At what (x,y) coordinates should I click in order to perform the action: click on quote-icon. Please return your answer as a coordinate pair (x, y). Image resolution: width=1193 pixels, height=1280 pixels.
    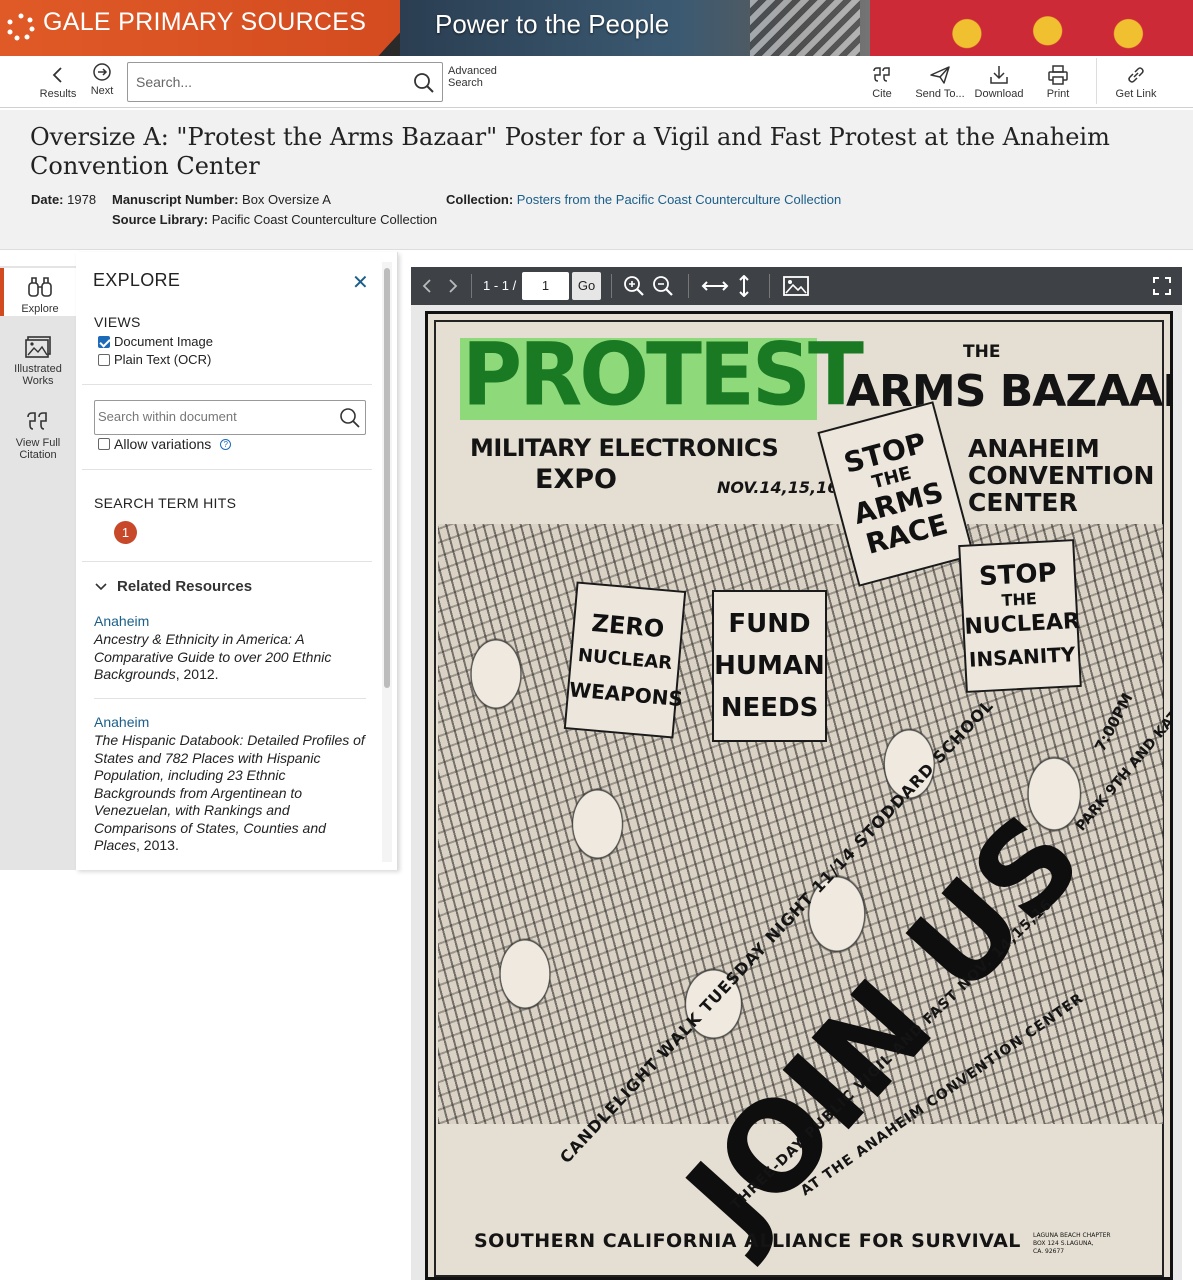
    Looking at the image, I should click on (881, 74).